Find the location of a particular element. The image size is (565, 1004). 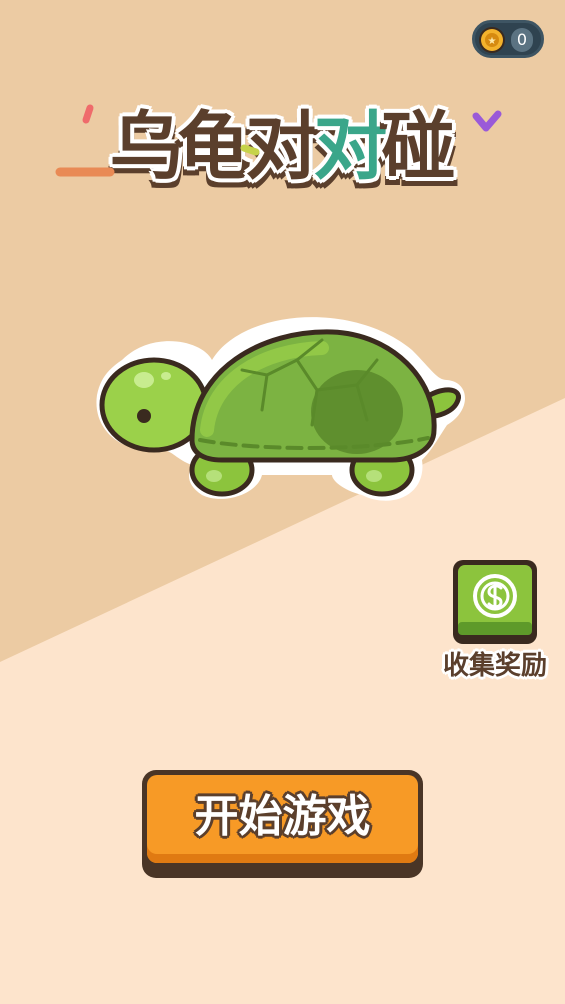

collect-rewards-button is located at coordinates (495, 602).